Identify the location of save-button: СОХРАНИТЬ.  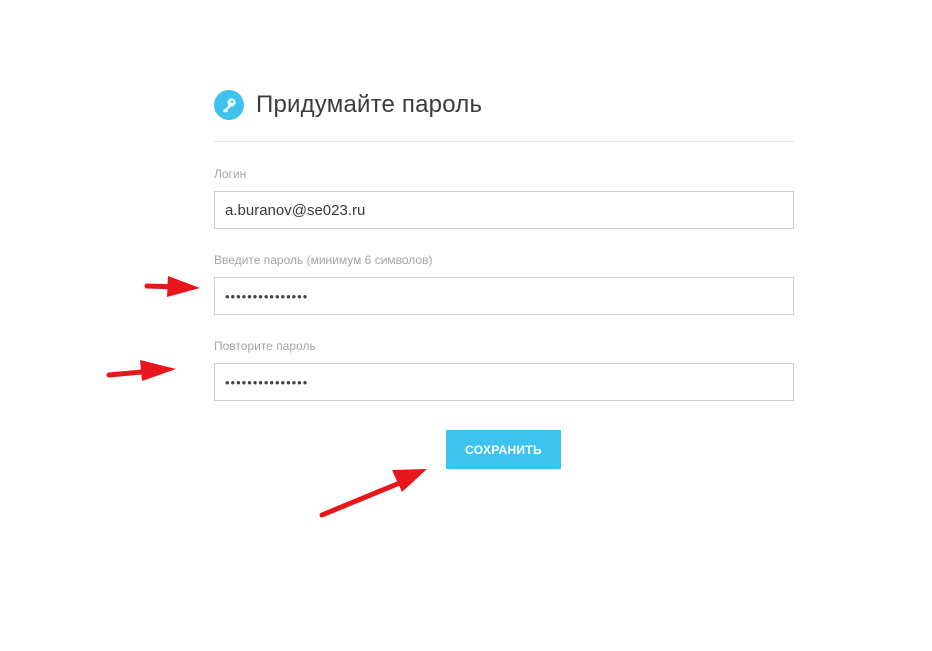
(503, 449).